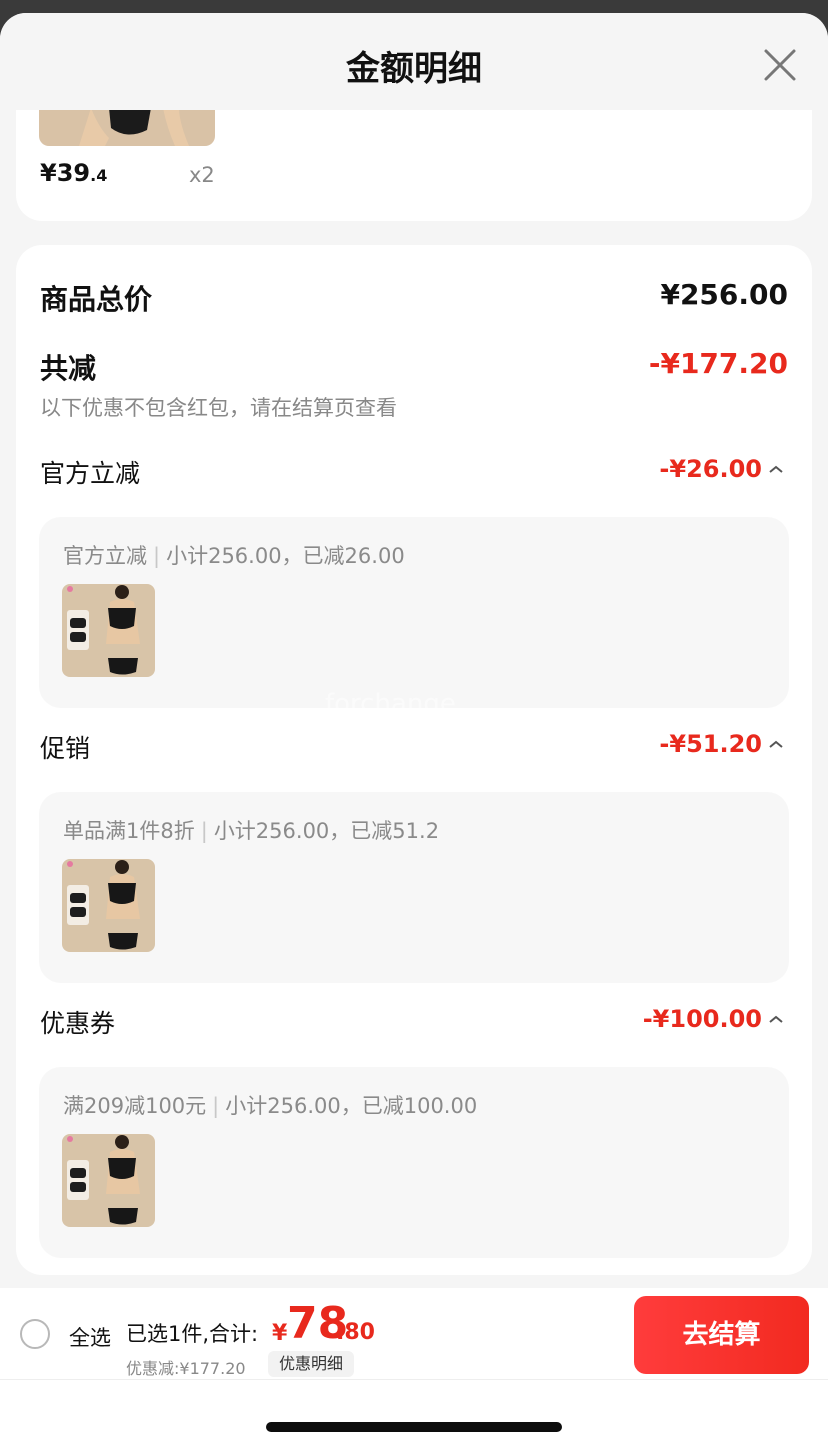 The image size is (828, 1447). I want to click on section-box-promotion: 单品满1件8折 | 小计256.00，已减51.2, so click(414, 887).